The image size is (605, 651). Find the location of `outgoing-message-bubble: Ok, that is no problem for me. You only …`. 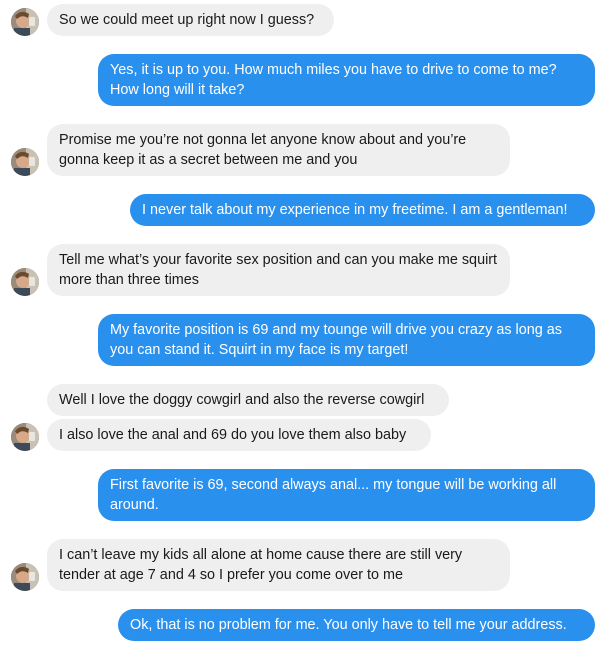

outgoing-message-bubble: Ok, that is no problem for me. You only … is located at coordinates (356, 625).